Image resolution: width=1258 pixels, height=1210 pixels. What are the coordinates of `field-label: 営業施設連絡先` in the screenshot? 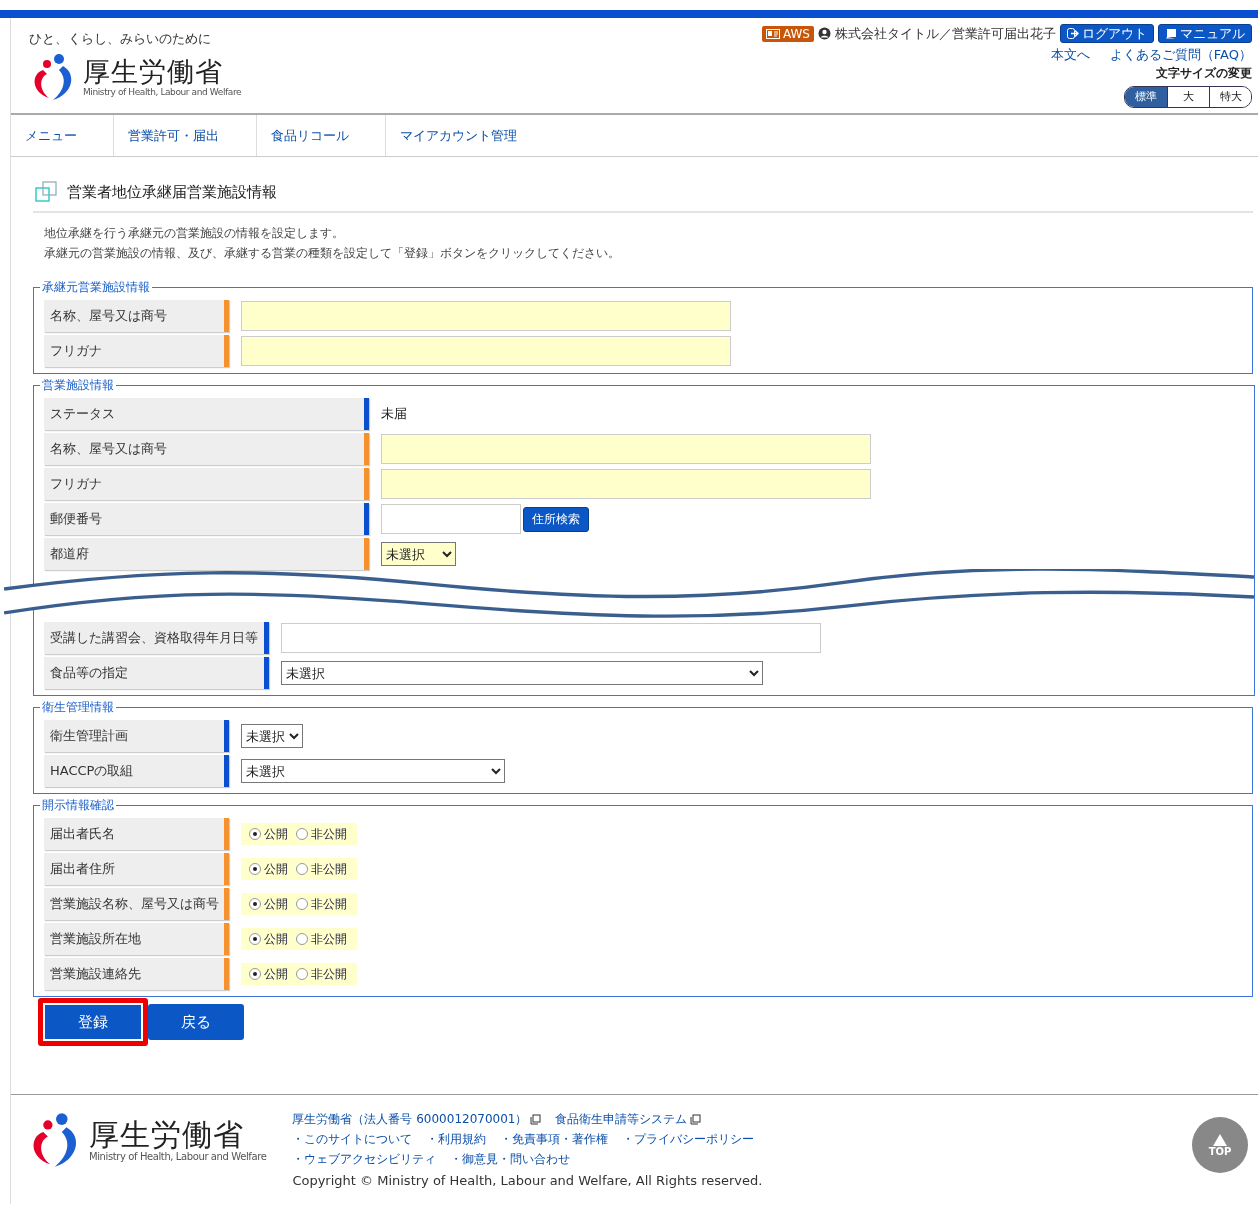 It's located at (136, 974).